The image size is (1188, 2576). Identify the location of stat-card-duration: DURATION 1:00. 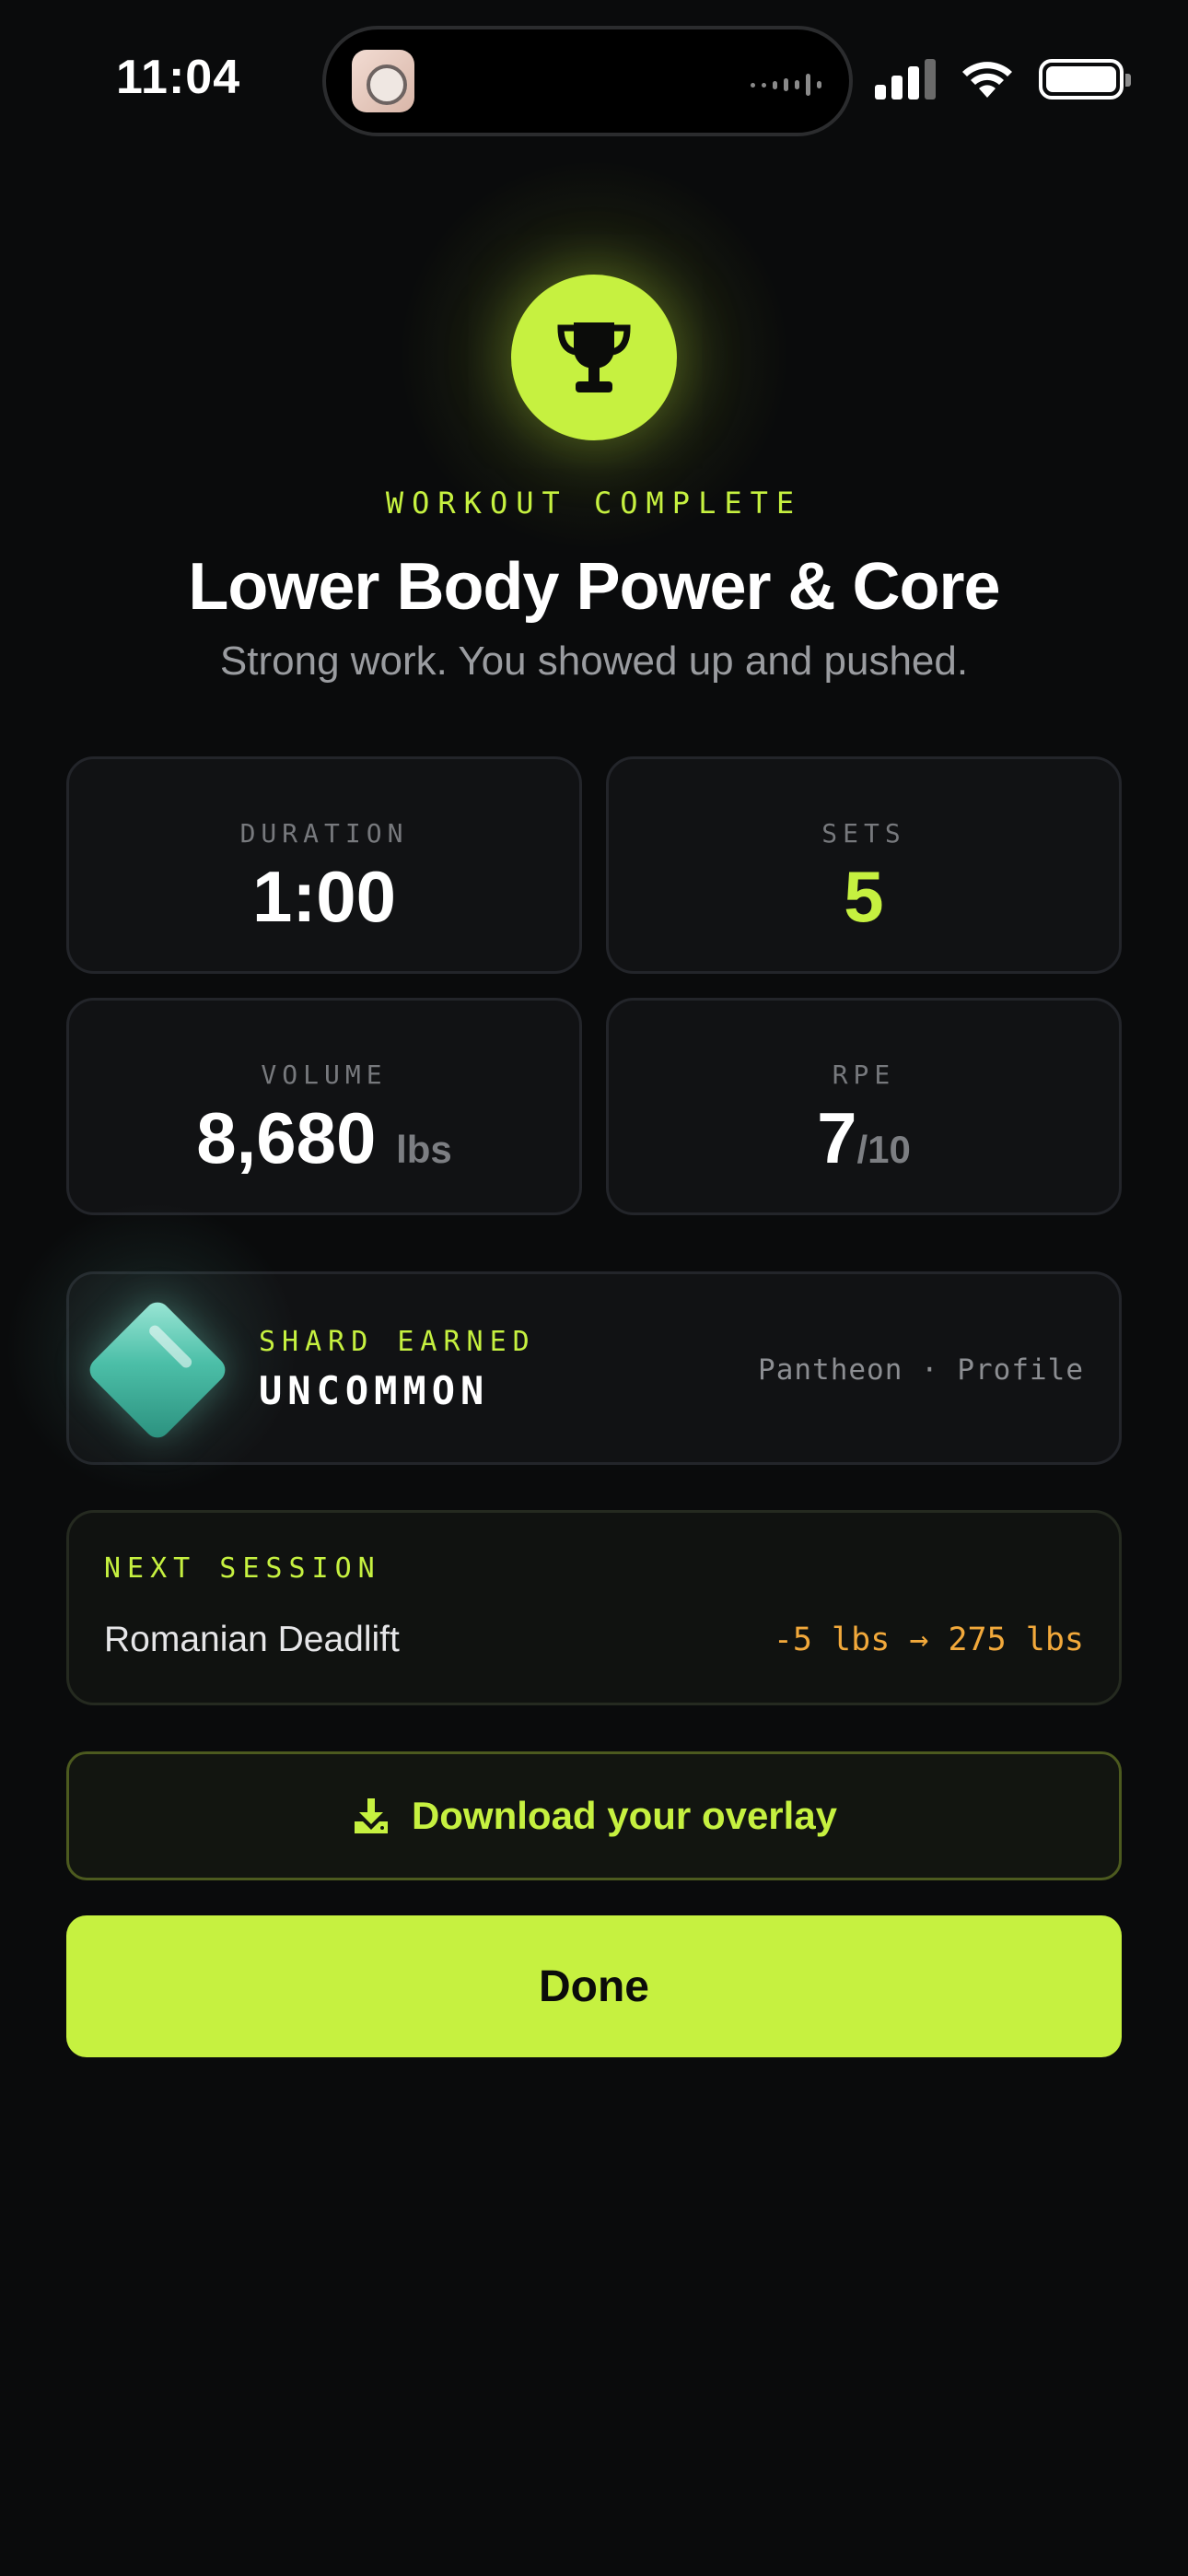
(324, 865).